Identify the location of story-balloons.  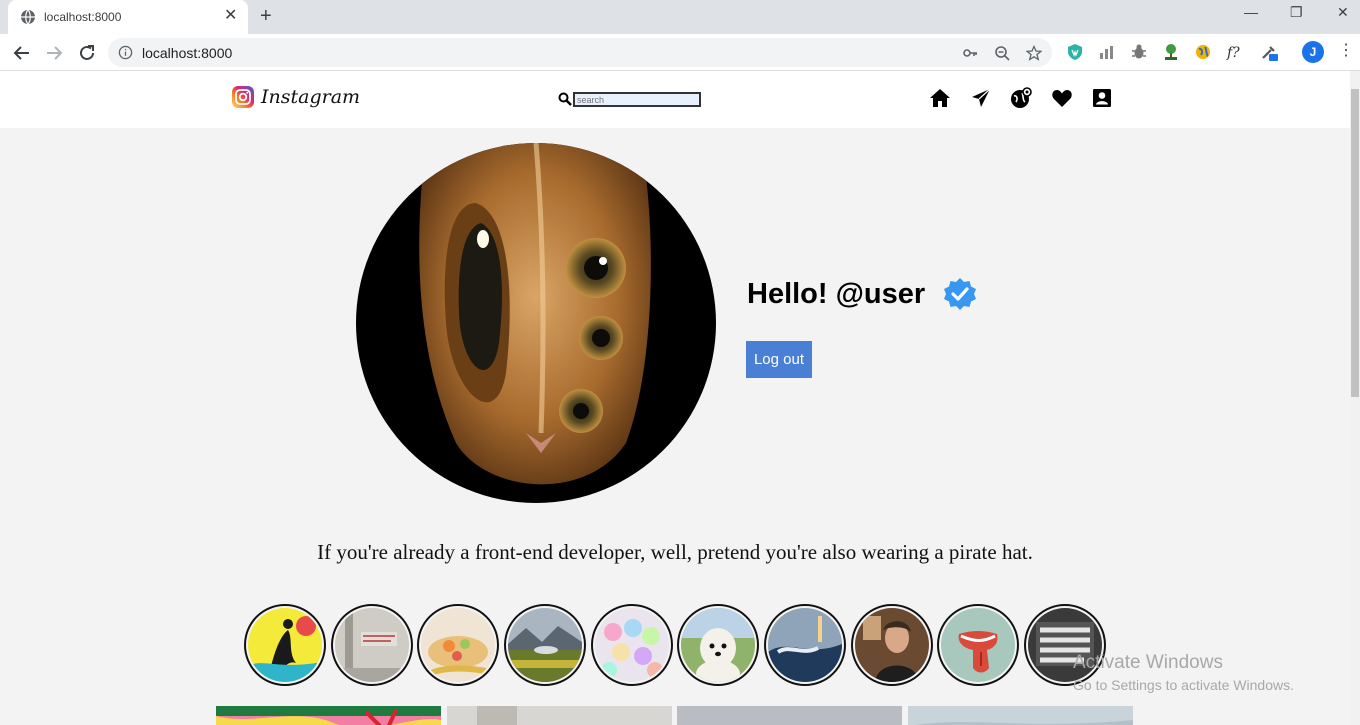
(632, 645).